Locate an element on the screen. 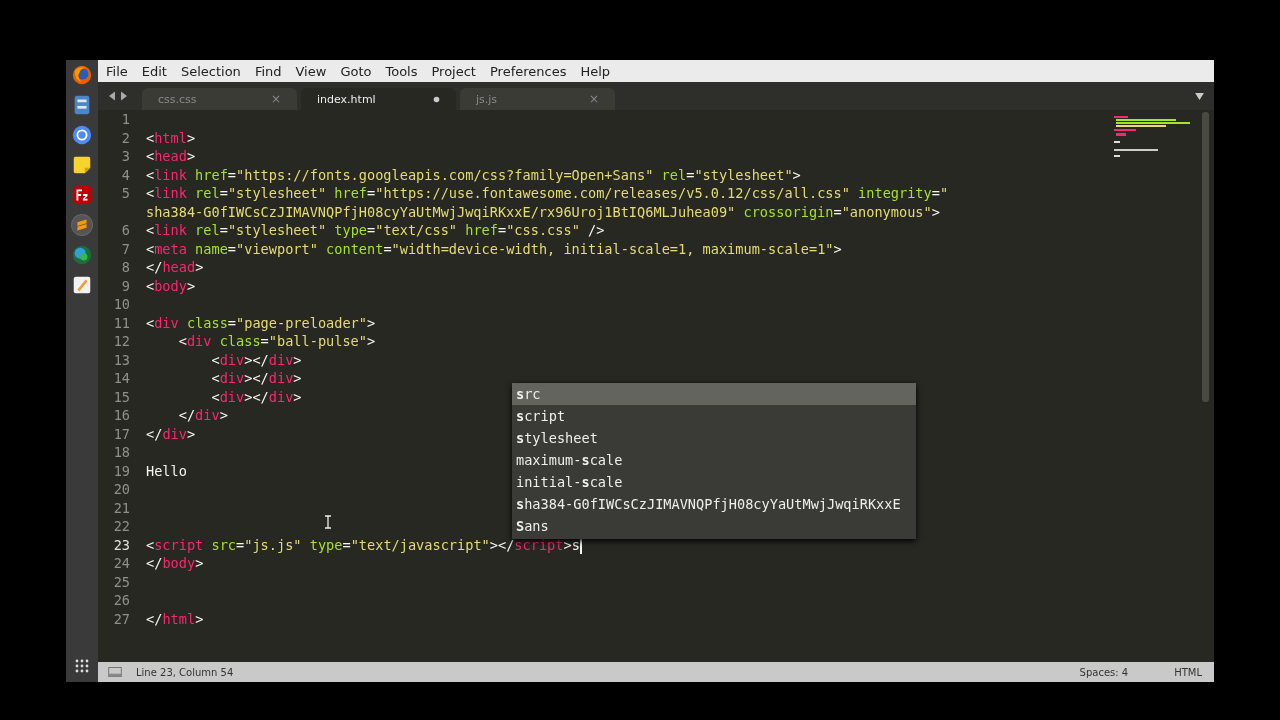  line-number: 15 is located at coordinates (121, 396).